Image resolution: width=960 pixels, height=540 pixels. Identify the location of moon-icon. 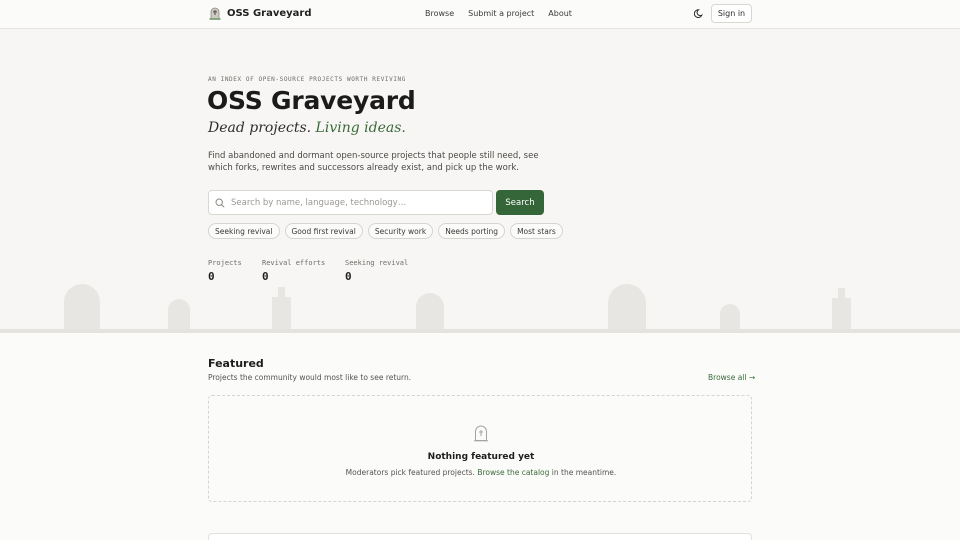
(699, 13).